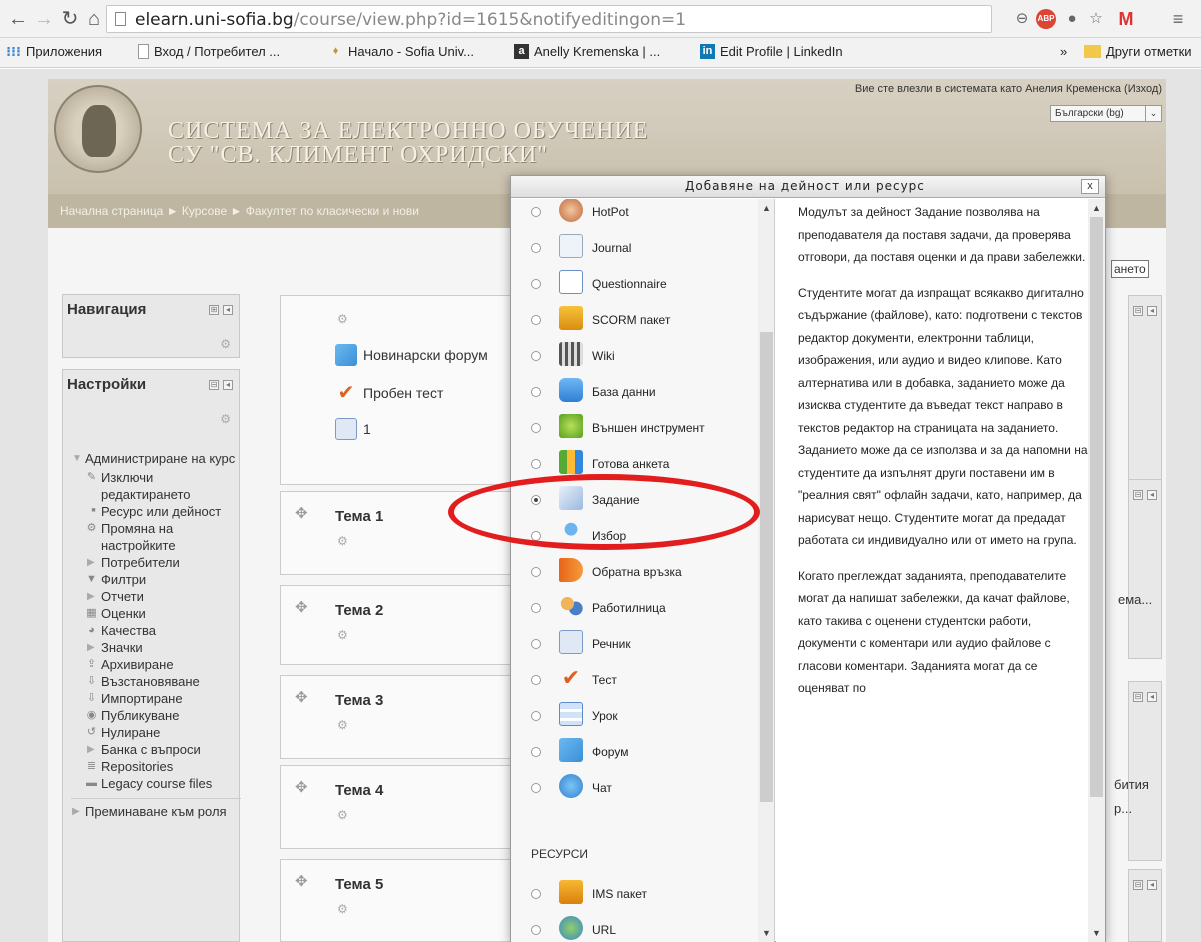 This screenshot has width=1201, height=942. Describe the element at coordinates (156, 458) in the screenshot. I see `tree-item-course-admin: ▼ Администриране на курс` at that location.